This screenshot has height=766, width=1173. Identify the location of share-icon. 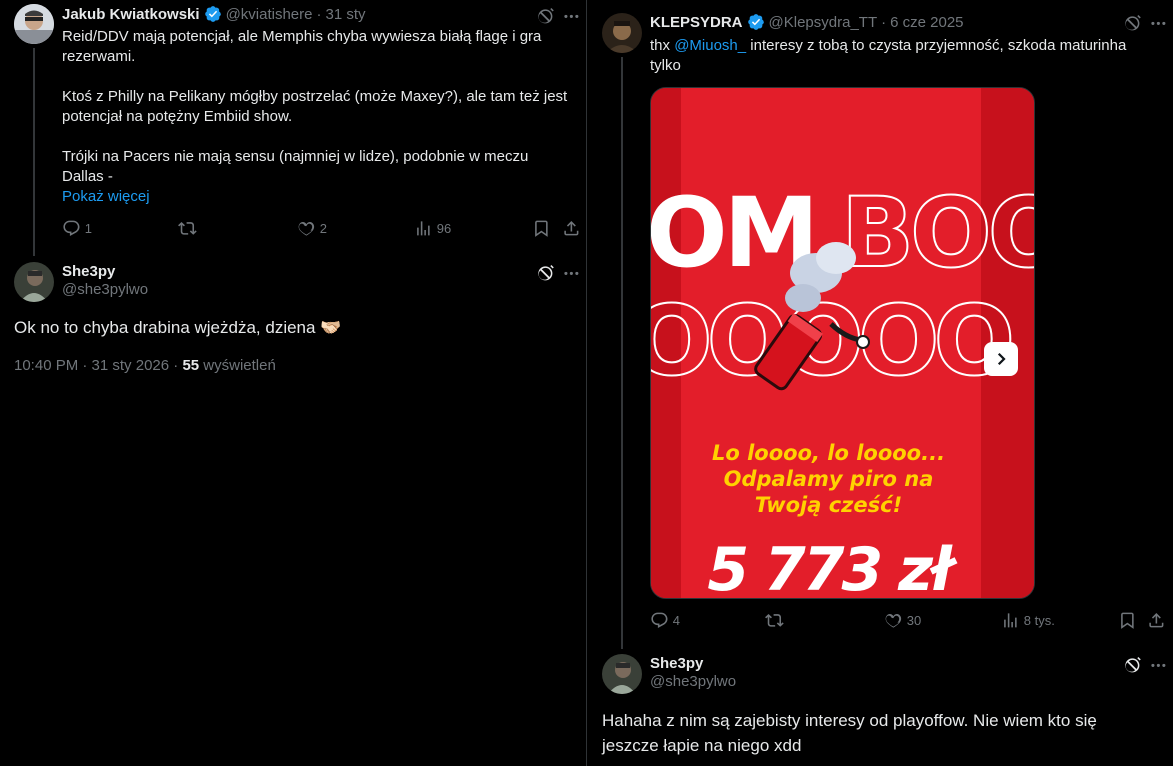
(571, 228).